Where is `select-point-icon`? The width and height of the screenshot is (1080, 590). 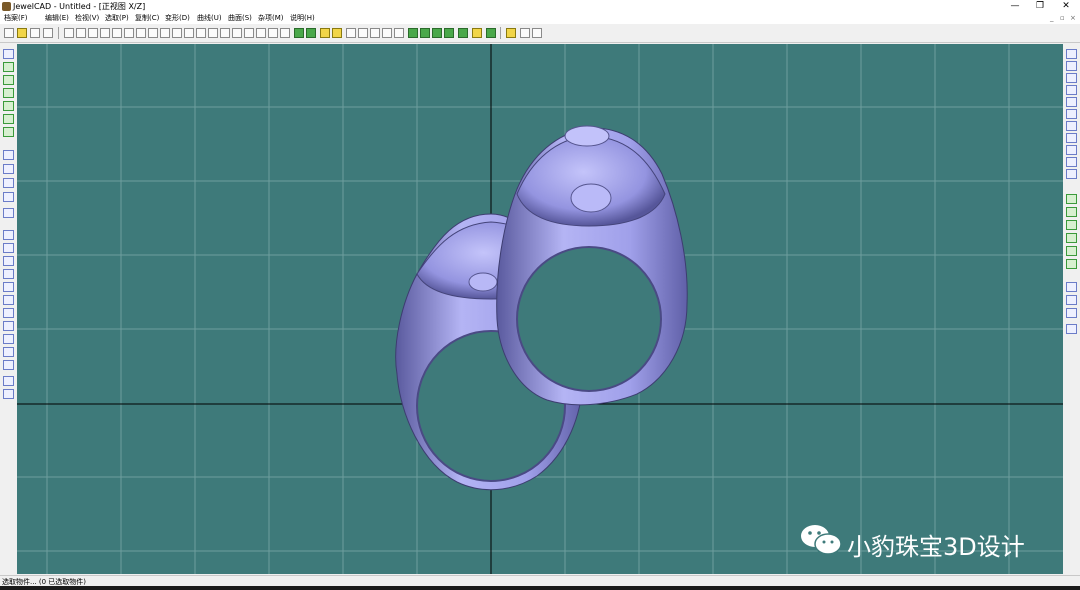
select-point-icon is located at coordinates (69, 33).